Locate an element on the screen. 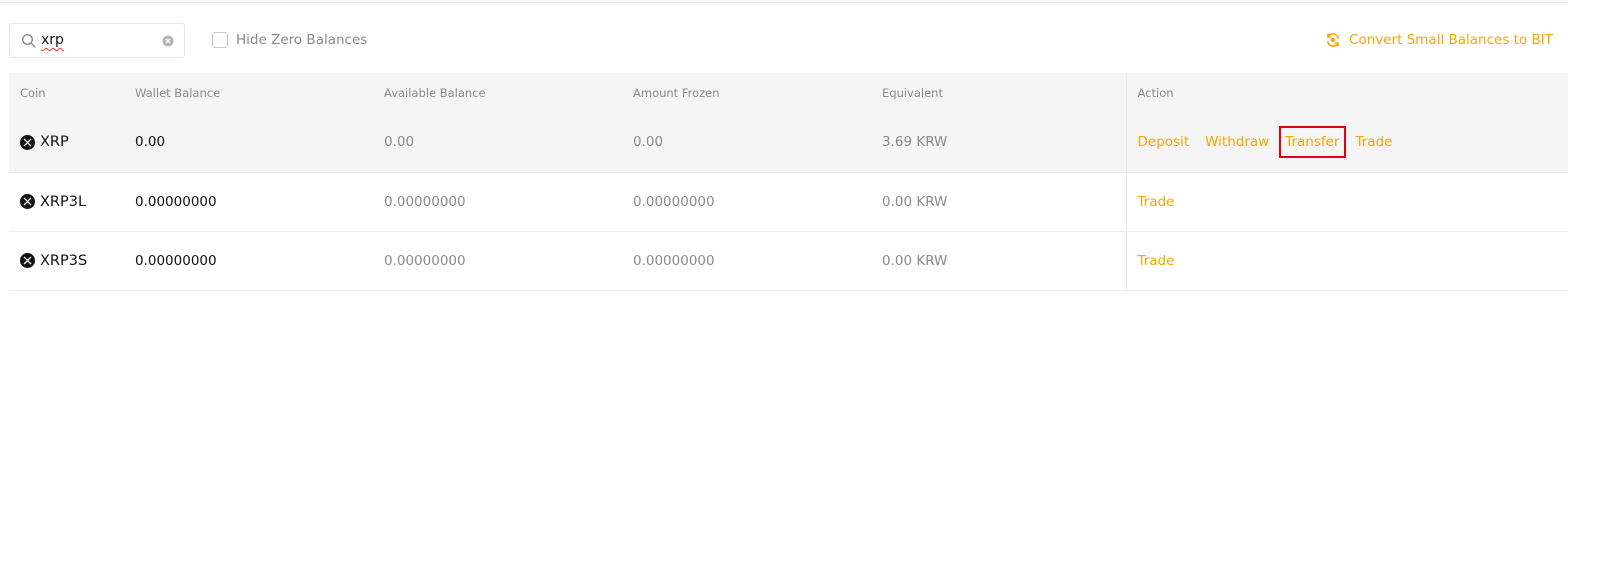 Image resolution: width=1602 pixels, height=574 pixels. convert-icon is located at coordinates (1333, 40).